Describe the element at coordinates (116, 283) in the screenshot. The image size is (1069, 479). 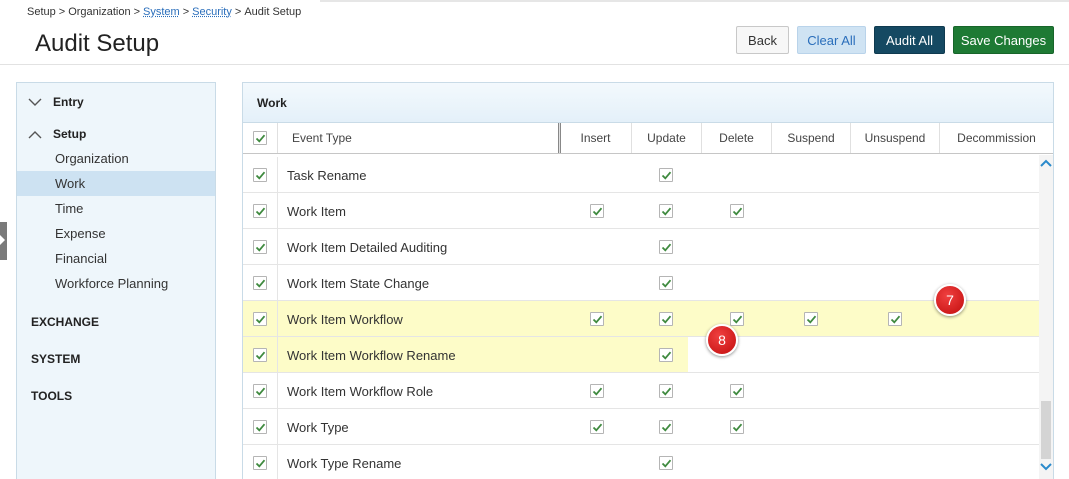
I see `sidebar-item-workforce-planning: Workforce Planning` at that location.